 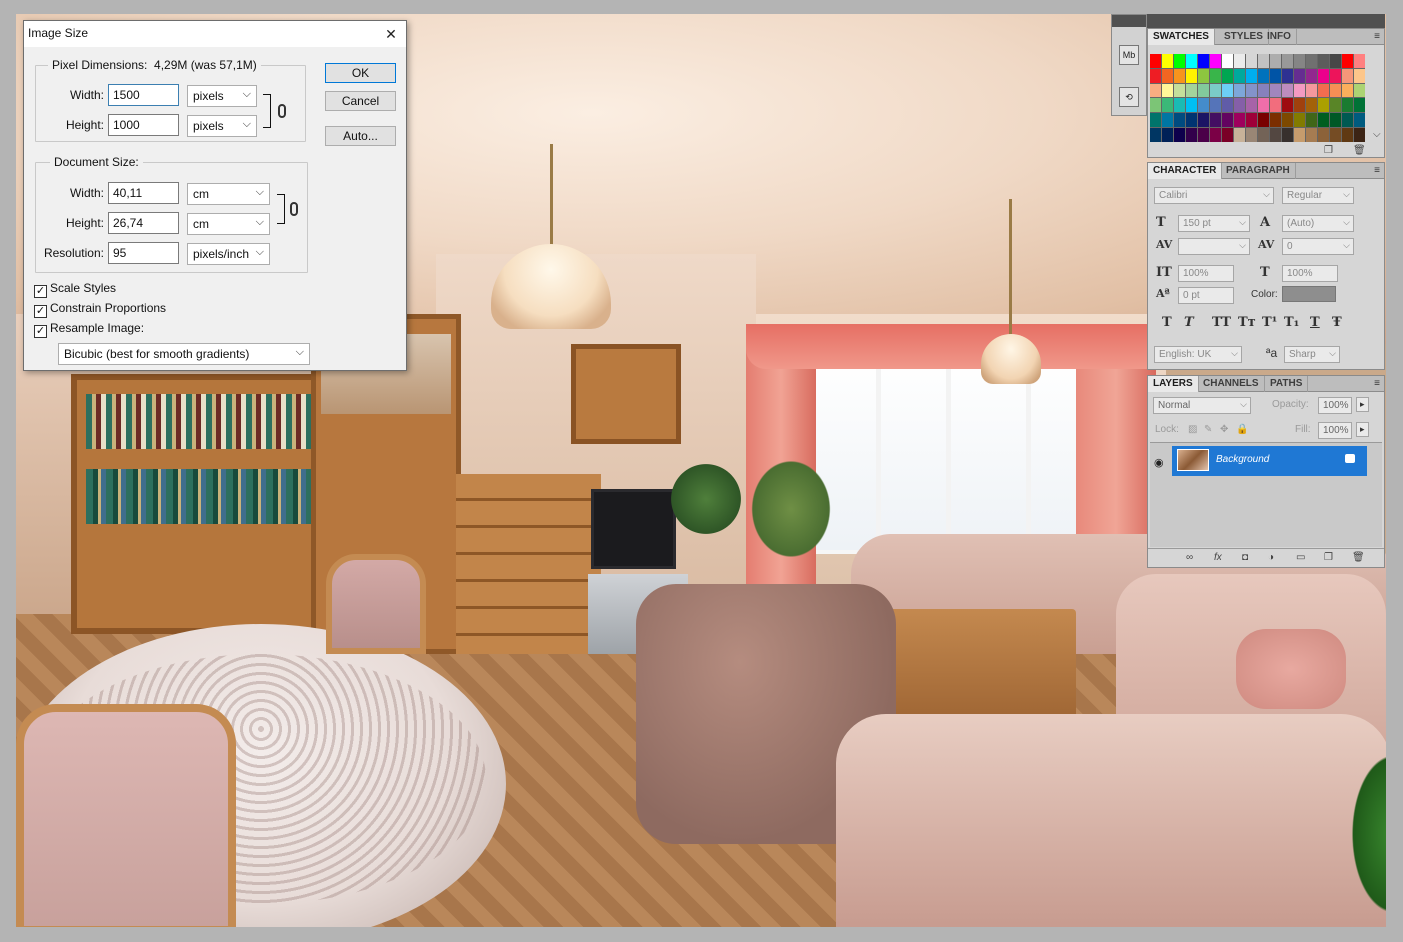 I want to click on close-icon: ✕, so click(x=391, y=34).